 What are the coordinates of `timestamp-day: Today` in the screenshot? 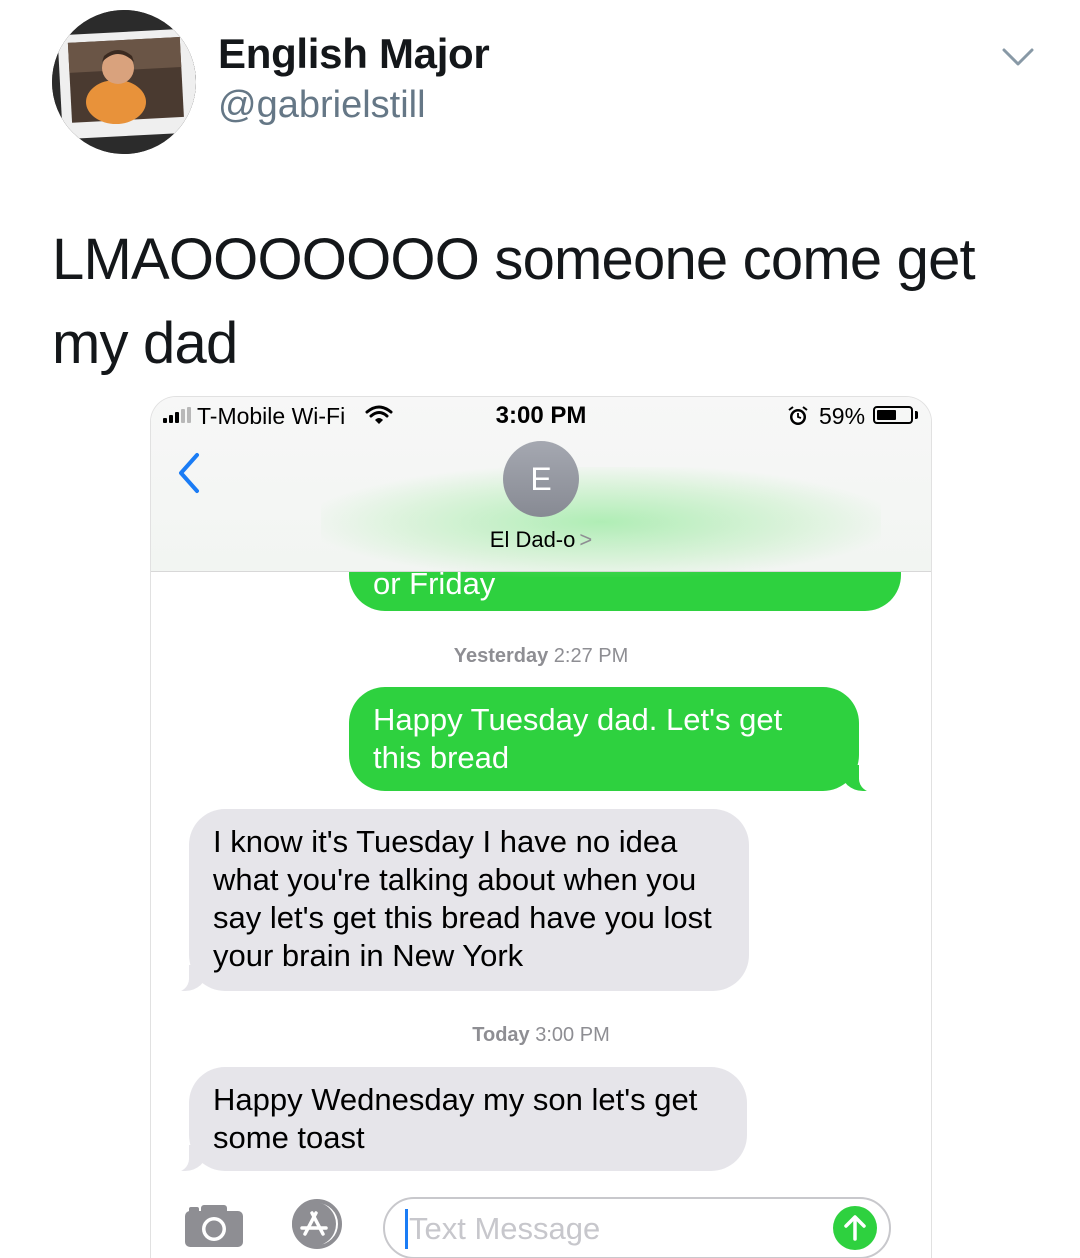 It's located at (501, 1035).